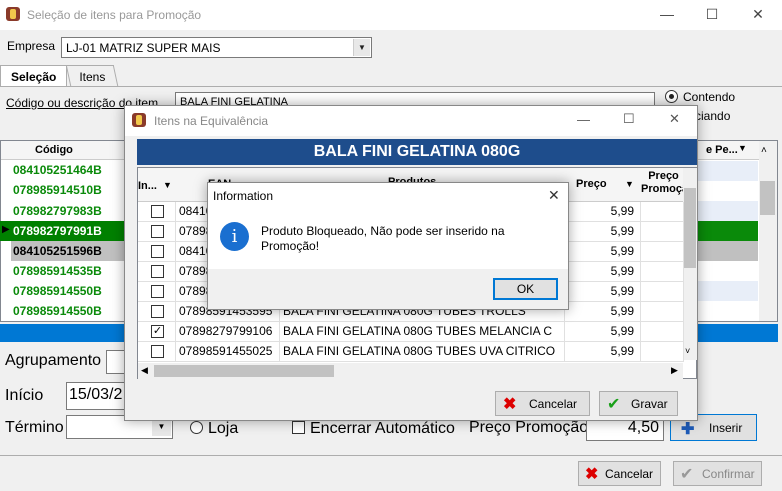 This screenshot has height=491, width=782. What do you see at coordinates (728, 474) in the screenshot?
I see `confirmar-label: Confirmar` at bounding box center [728, 474].